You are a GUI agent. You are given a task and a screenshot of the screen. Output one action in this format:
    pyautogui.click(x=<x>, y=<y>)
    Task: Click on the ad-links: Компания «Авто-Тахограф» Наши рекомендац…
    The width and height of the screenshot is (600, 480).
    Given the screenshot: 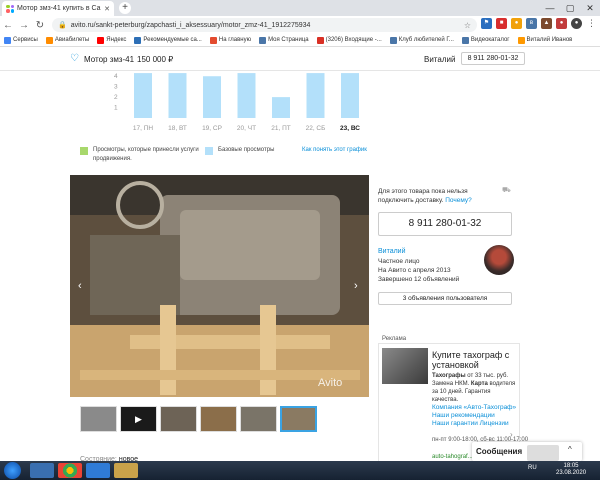 What is the action you would take?
    pyautogui.click(x=474, y=416)
    